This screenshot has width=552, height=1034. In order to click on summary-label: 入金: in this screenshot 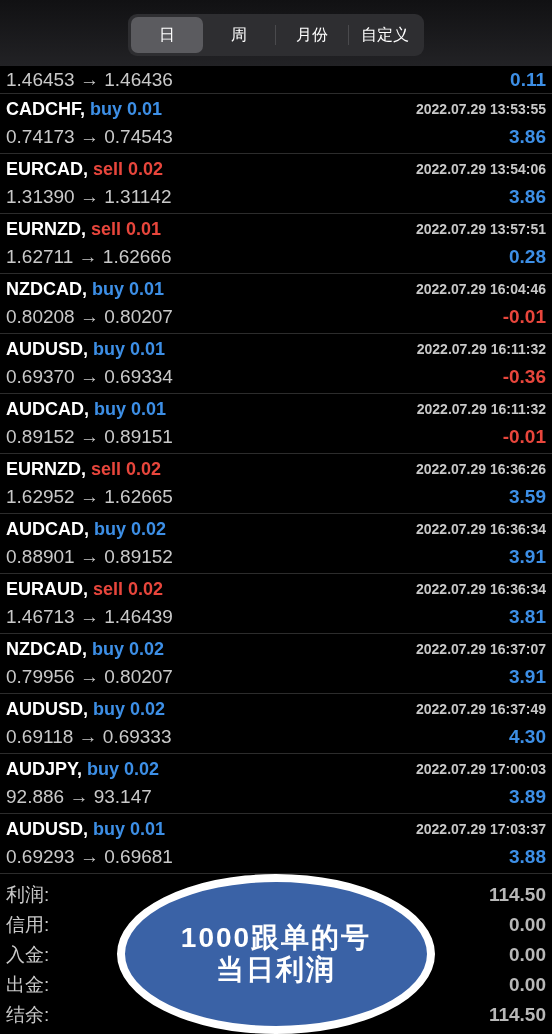, I will do `click(28, 954)`.